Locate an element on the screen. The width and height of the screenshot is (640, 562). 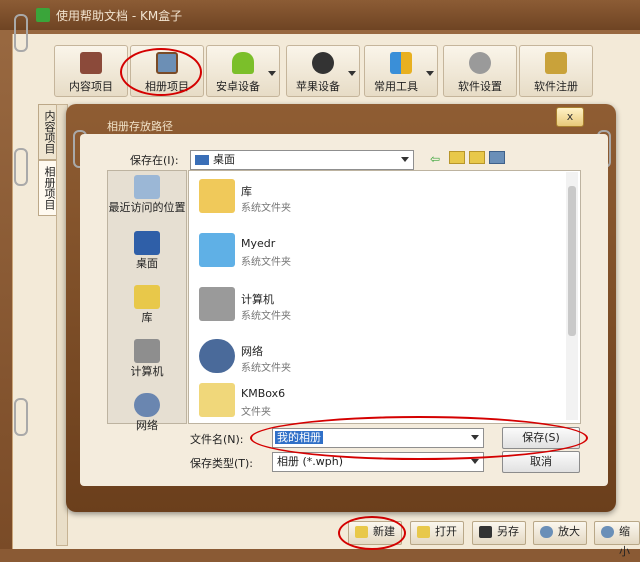
recent-places-icon is located at coordinates (147, 187).